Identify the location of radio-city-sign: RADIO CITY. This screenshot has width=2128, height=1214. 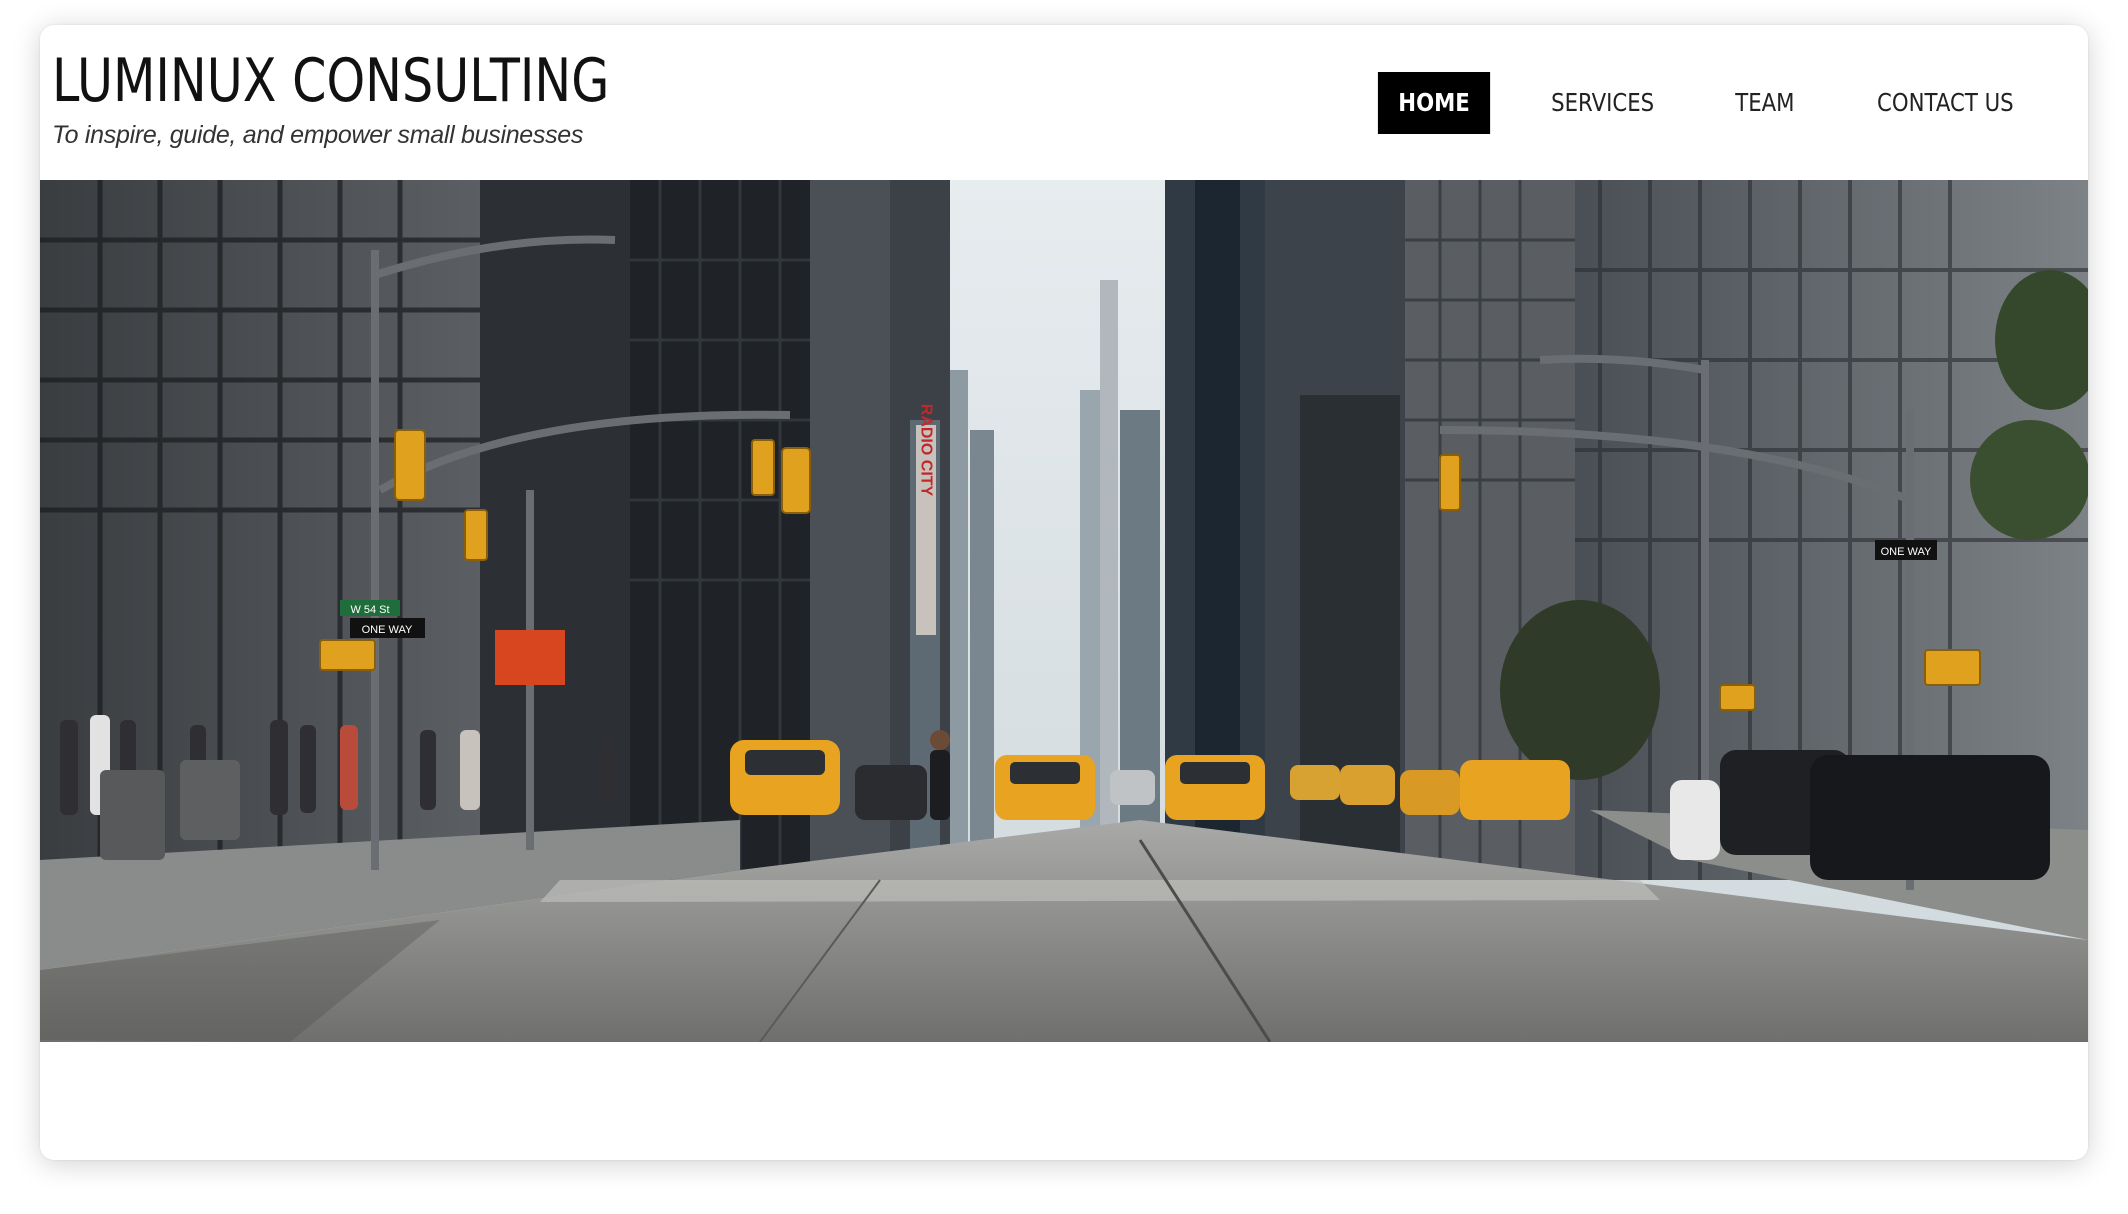
(926, 450).